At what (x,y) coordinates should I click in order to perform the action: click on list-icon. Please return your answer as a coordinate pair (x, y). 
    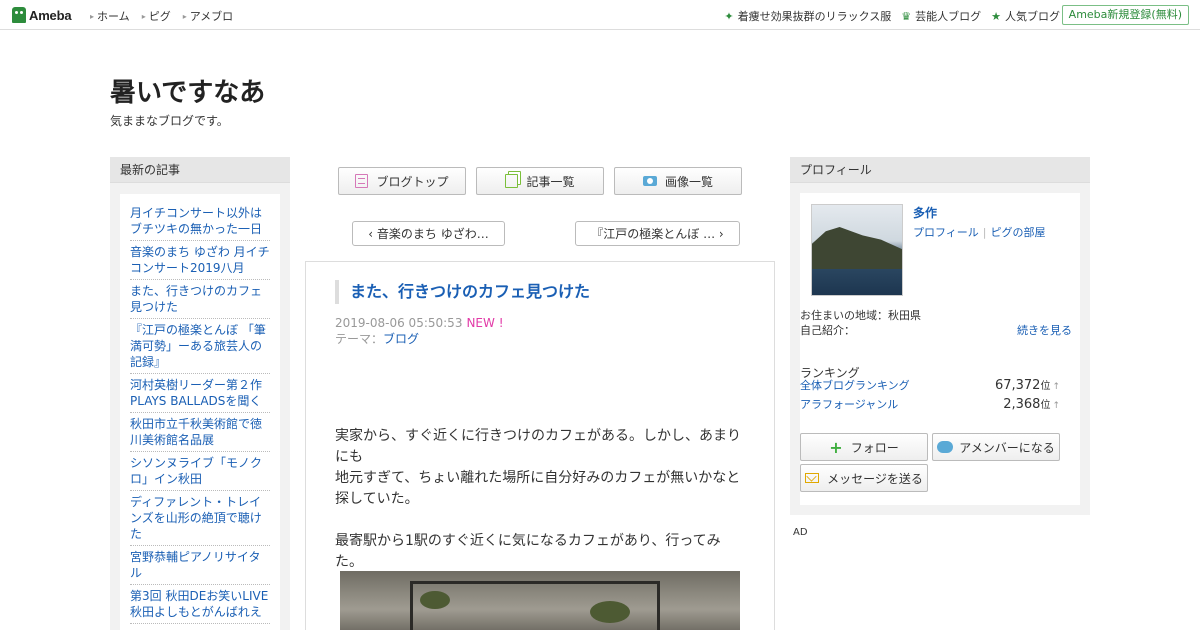
    Looking at the image, I should click on (512, 181).